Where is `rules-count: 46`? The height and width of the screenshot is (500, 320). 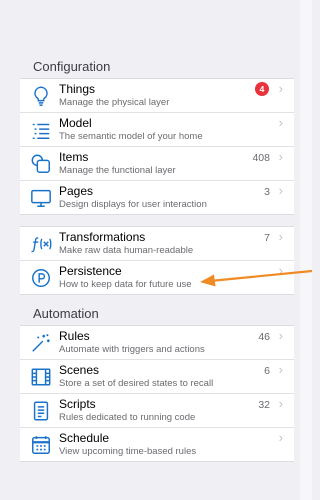
rules-count: 46 is located at coordinates (264, 337).